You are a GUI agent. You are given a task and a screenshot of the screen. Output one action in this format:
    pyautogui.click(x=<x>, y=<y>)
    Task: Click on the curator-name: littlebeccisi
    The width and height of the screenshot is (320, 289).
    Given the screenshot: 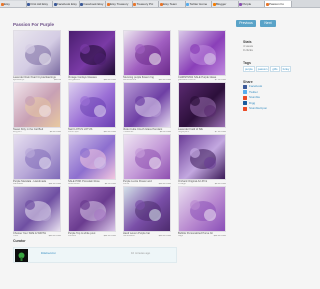 What is the action you would take?
    pyautogui.click(x=48, y=253)
    